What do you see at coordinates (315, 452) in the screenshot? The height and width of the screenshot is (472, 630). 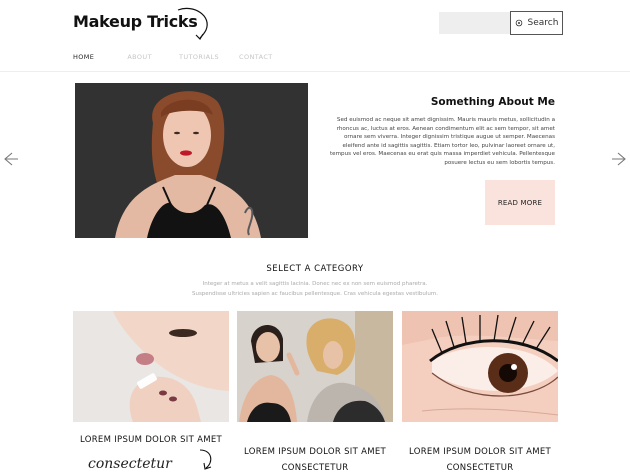 I see `category-card-title-2: LOREM IPSUM DOLOR SIT AMET` at bounding box center [315, 452].